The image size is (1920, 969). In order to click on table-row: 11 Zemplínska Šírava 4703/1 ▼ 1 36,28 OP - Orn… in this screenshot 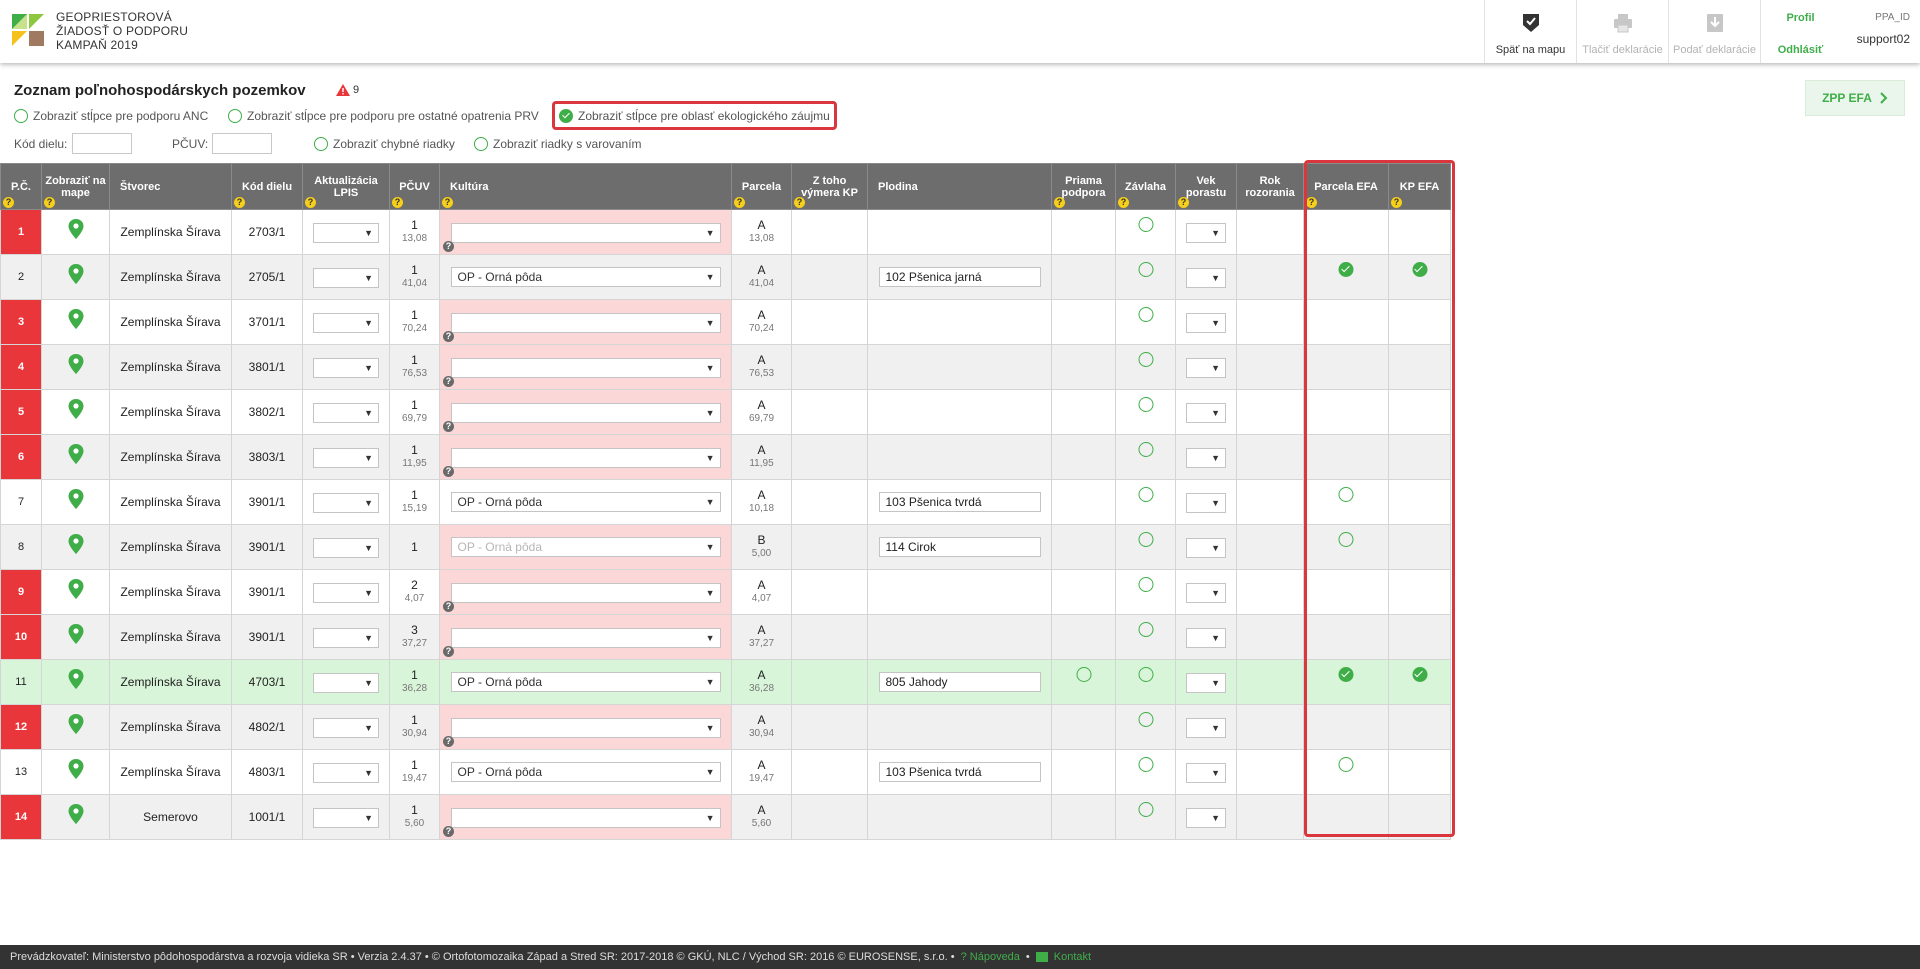, I will do `click(725, 682)`.